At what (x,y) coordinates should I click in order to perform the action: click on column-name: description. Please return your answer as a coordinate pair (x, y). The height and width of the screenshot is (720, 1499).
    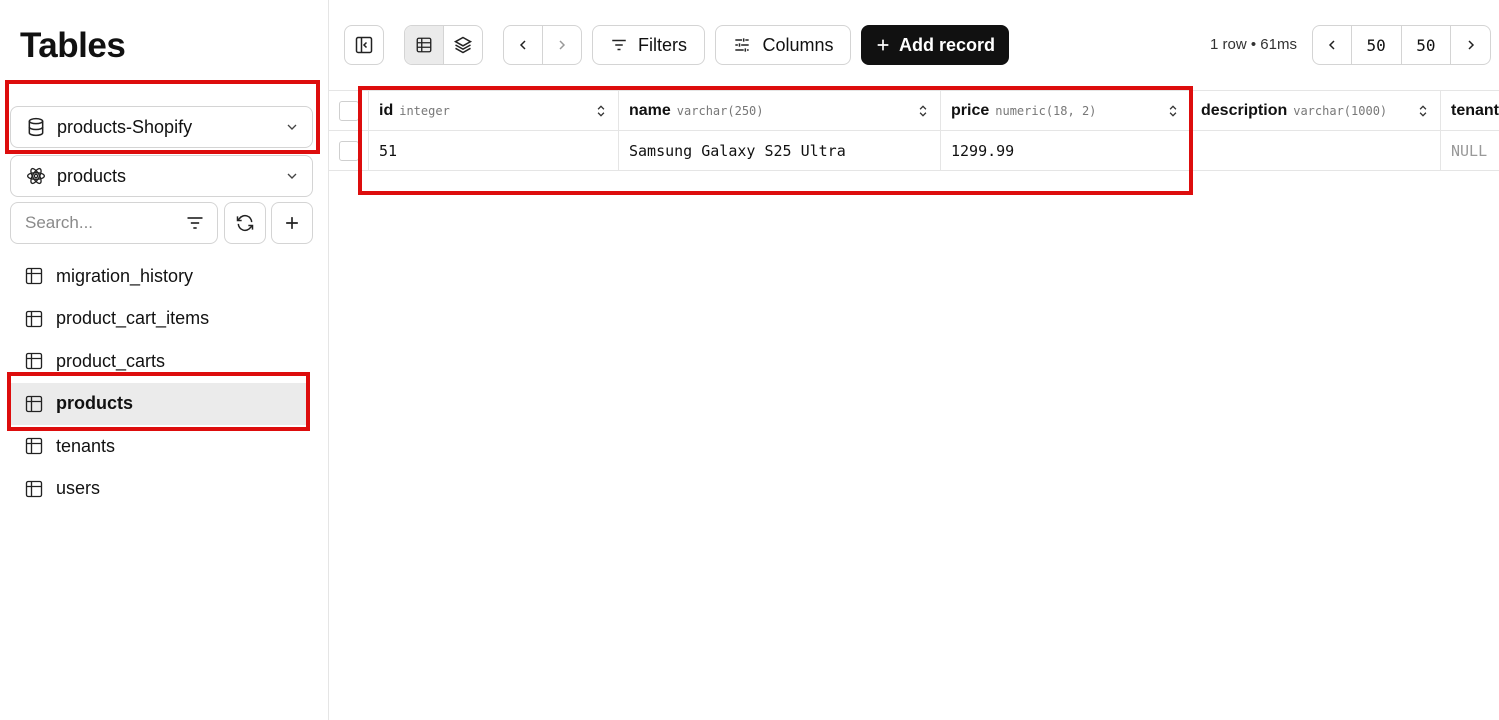
    Looking at the image, I should click on (1244, 110).